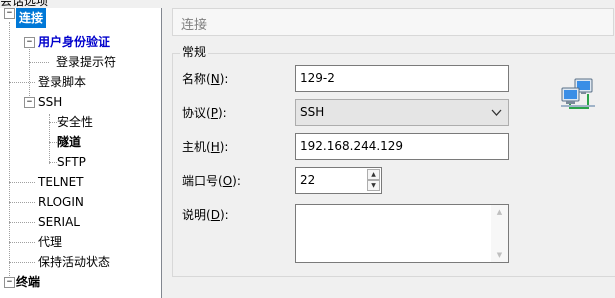  I want to click on tree-item-label: SERIAL, so click(59, 222).